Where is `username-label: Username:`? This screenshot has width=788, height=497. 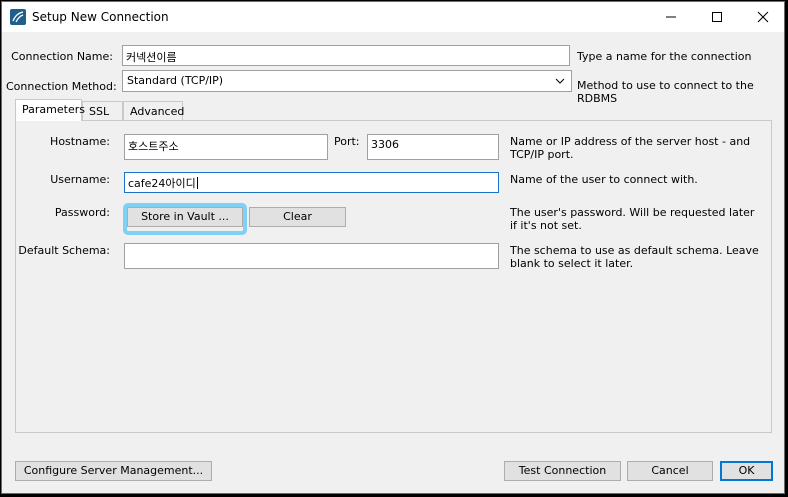 username-label: Username: is located at coordinates (80, 179).